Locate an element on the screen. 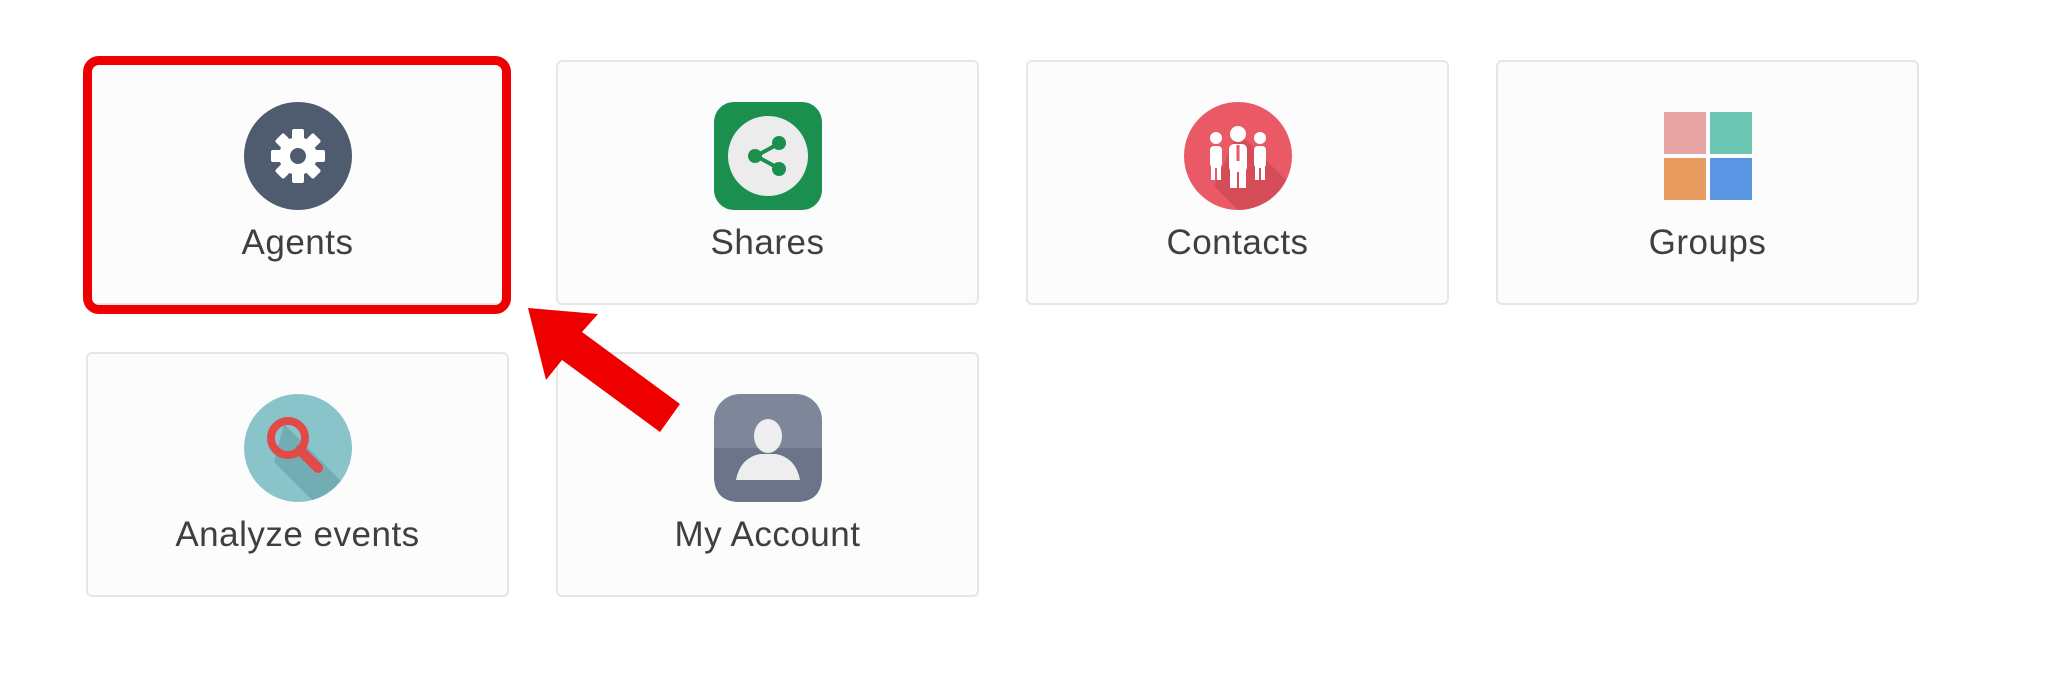  tile-my-account: My Account is located at coordinates (767, 474).